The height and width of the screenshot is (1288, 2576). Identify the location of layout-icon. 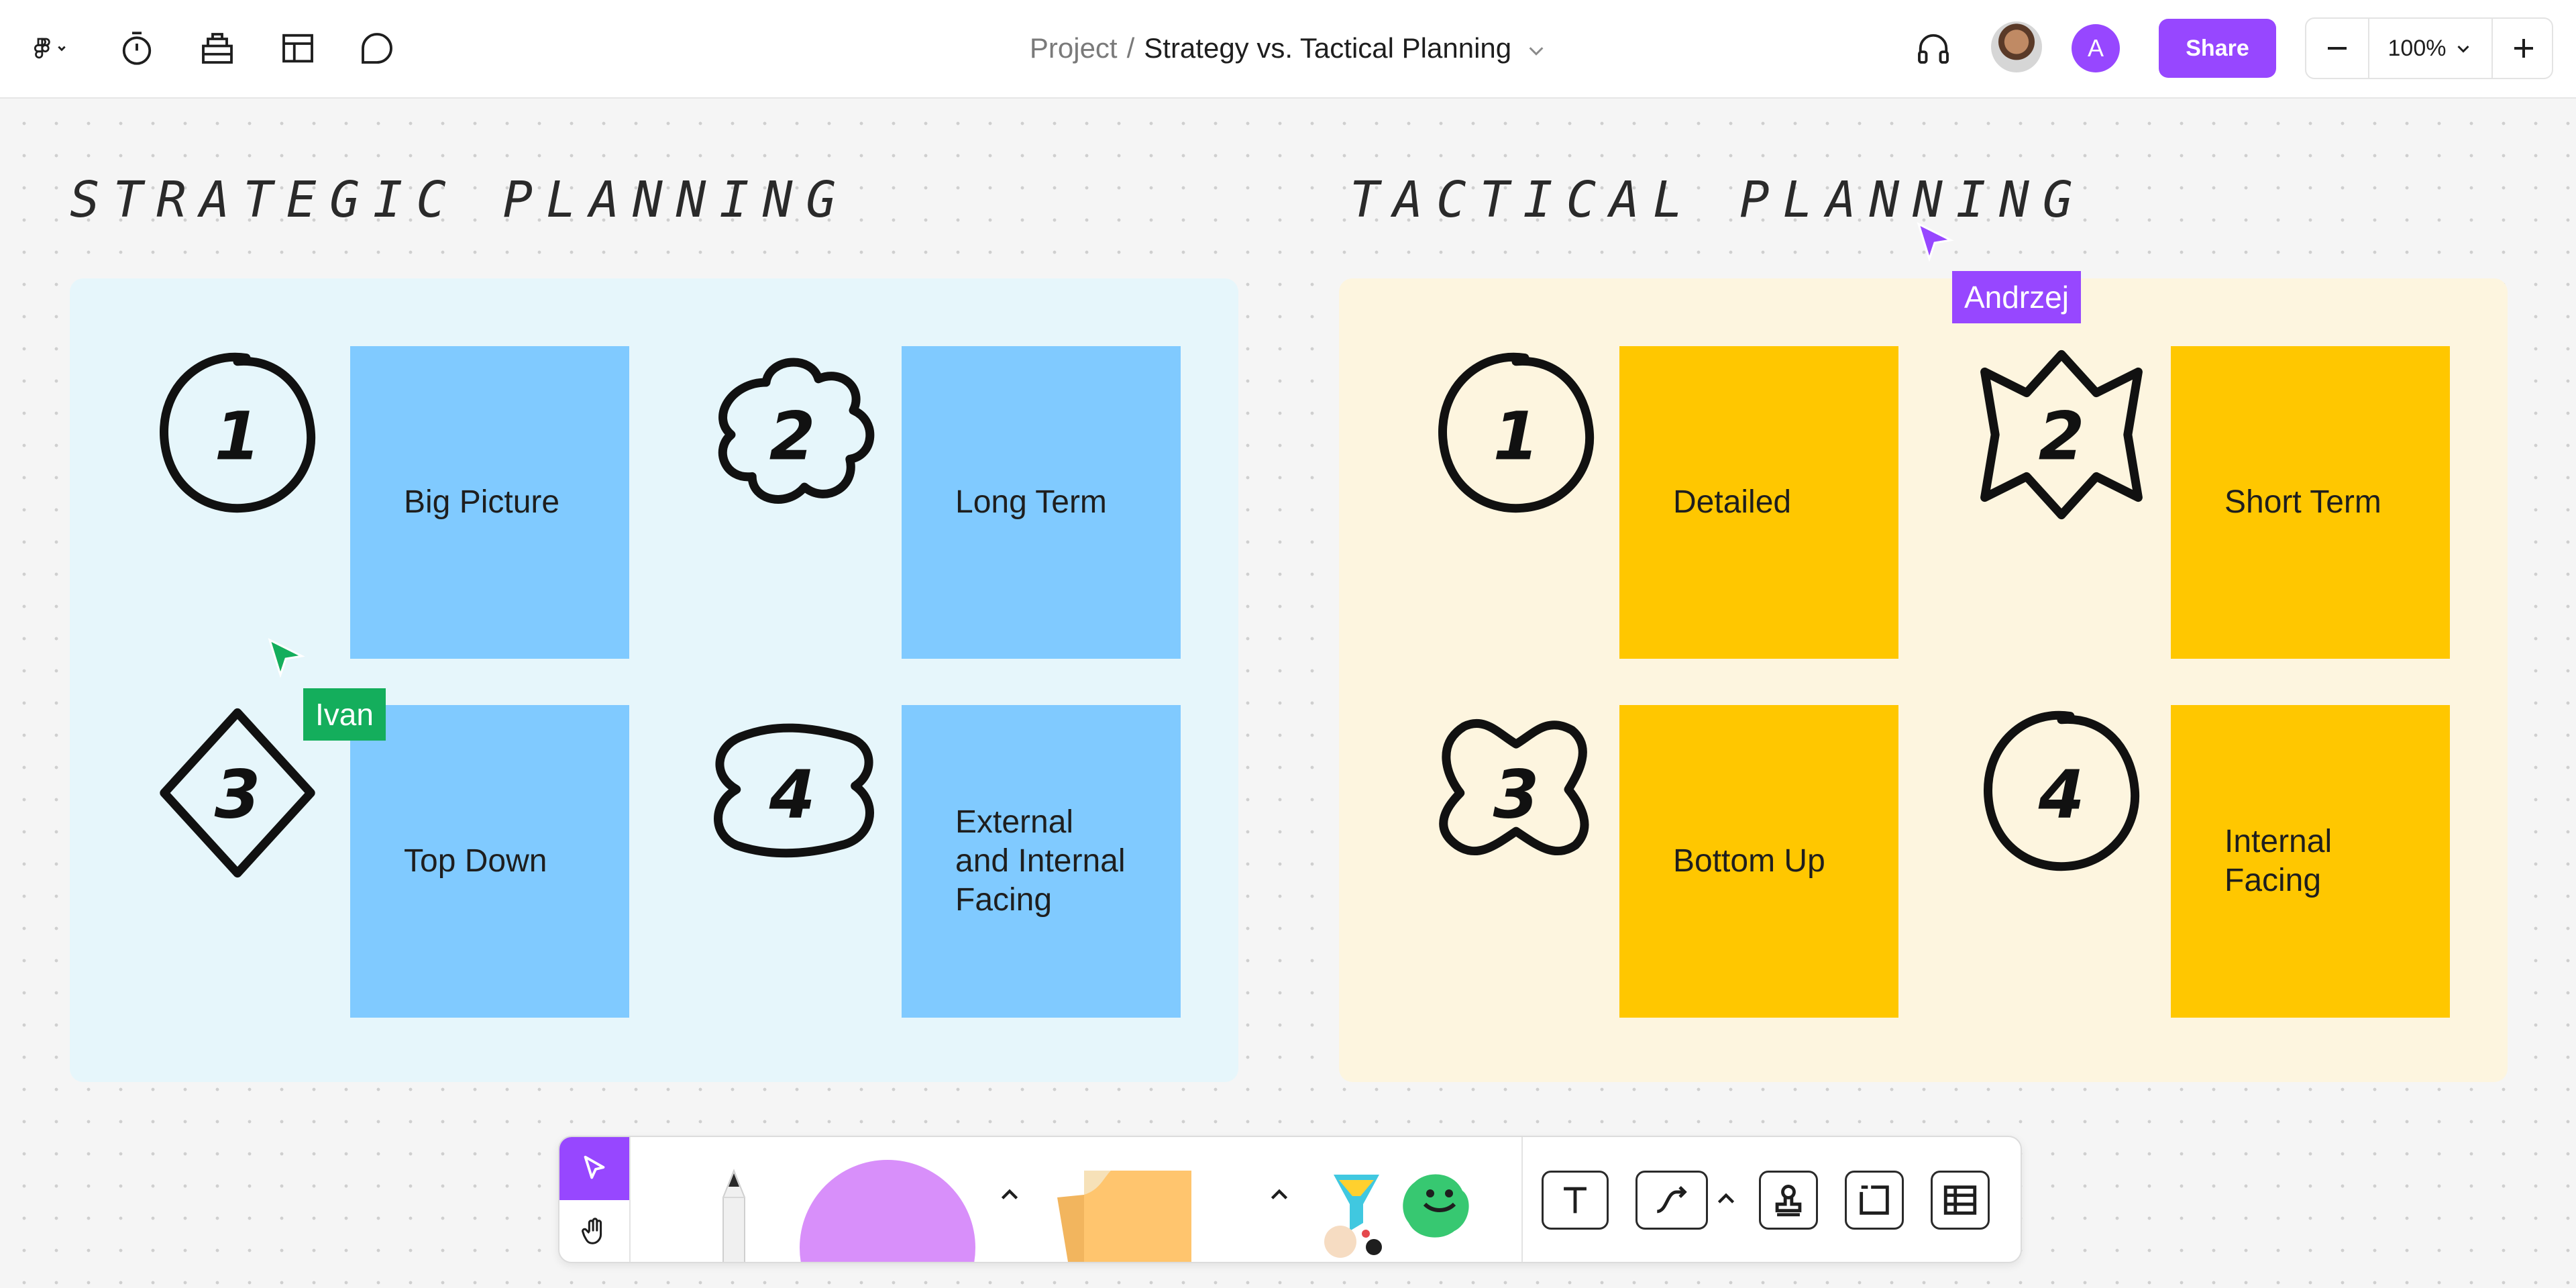
(297, 48).